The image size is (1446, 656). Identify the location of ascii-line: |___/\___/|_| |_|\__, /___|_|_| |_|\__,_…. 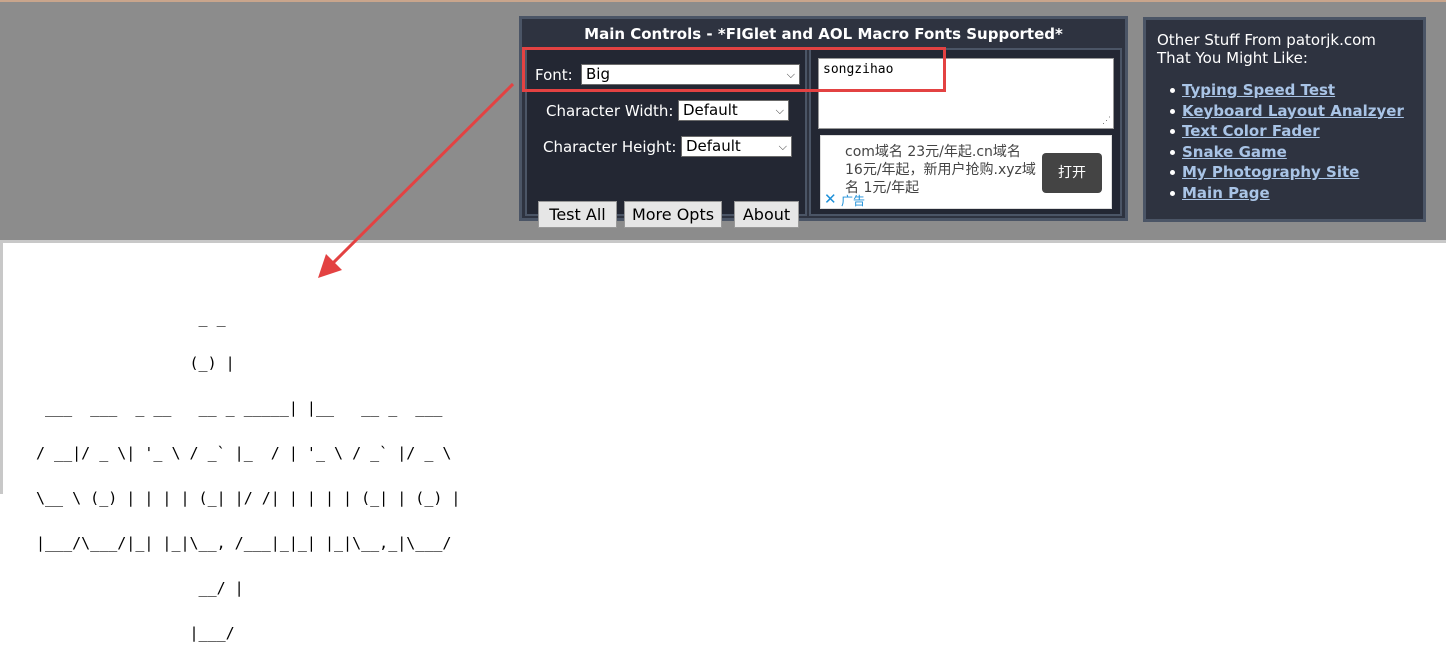
(244, 543).